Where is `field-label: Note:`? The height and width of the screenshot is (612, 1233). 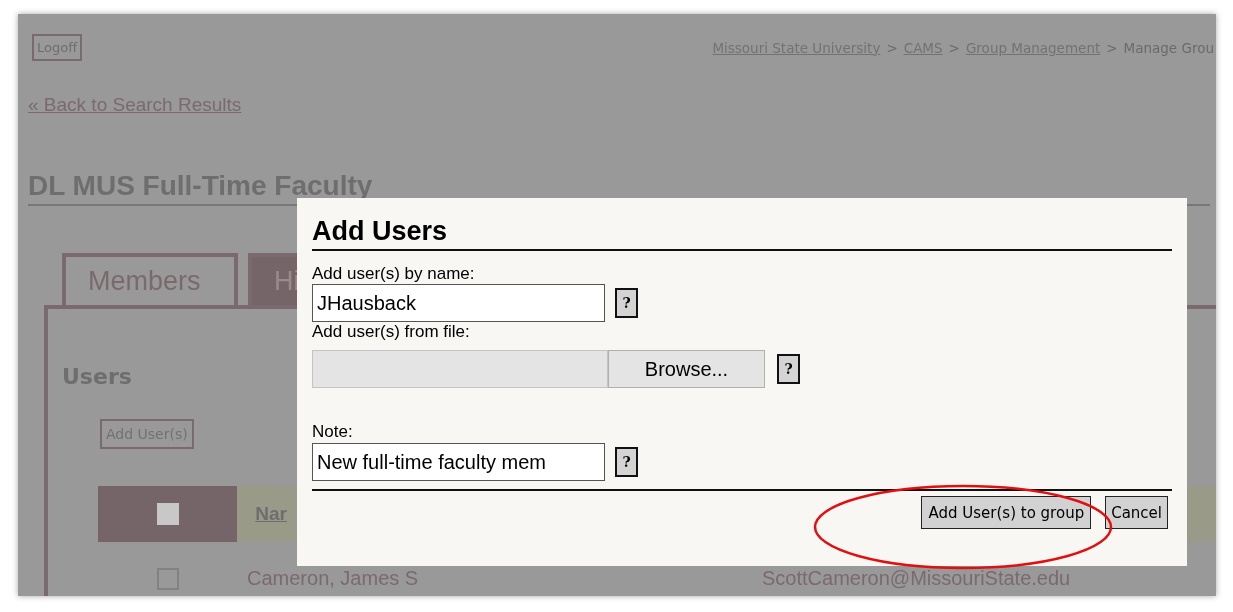 field-label: Note: is located at coordinates (333, 432).